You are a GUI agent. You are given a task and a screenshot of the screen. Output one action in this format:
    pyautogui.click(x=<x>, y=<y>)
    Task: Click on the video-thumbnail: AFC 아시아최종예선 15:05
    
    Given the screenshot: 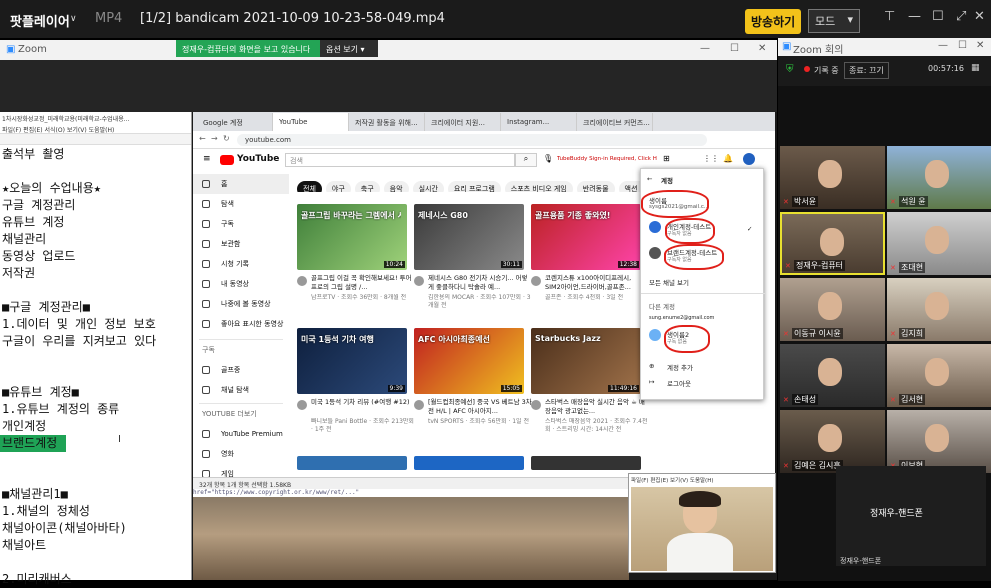 What is the action you would take?
    pyautogui.click(x=469, y=361)
    